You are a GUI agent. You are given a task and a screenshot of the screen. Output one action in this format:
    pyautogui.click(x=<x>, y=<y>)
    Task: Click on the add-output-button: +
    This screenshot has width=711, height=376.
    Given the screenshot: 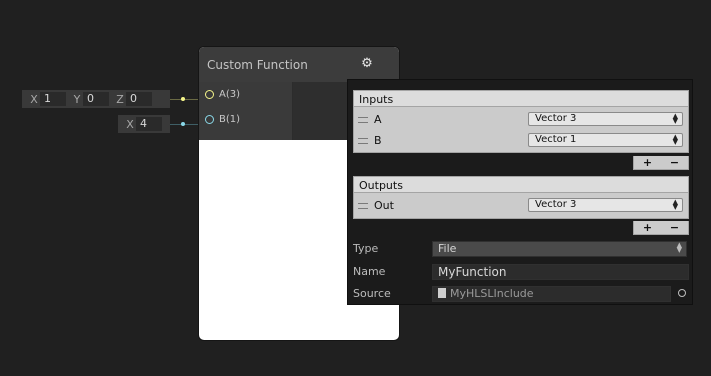 What is the action you would take?
    pyautogui.click(x=647, y=227)
    